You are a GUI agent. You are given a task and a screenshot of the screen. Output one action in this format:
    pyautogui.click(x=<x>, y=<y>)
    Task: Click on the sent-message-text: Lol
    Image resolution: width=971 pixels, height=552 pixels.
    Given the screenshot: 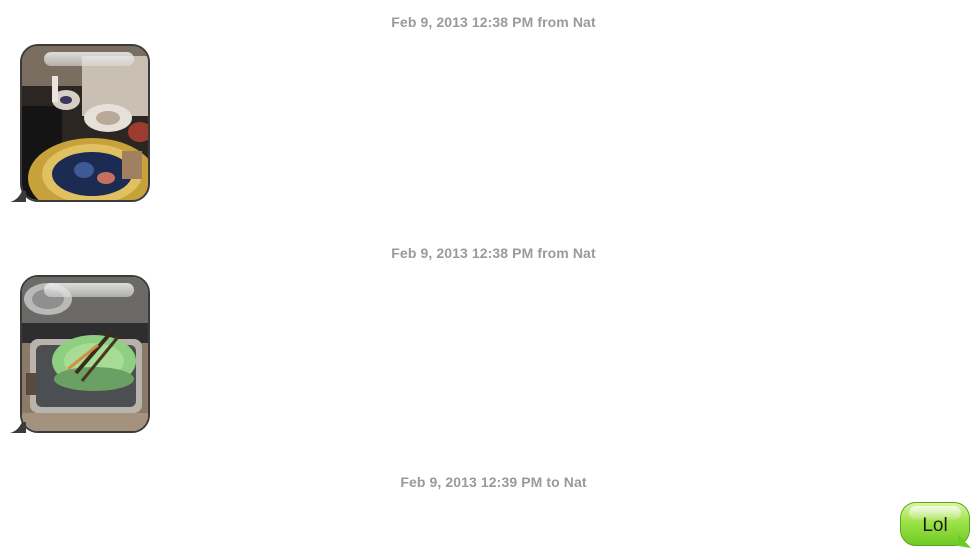 What is the action you would take?
    pyautogui.click(x=935, y=525)
    